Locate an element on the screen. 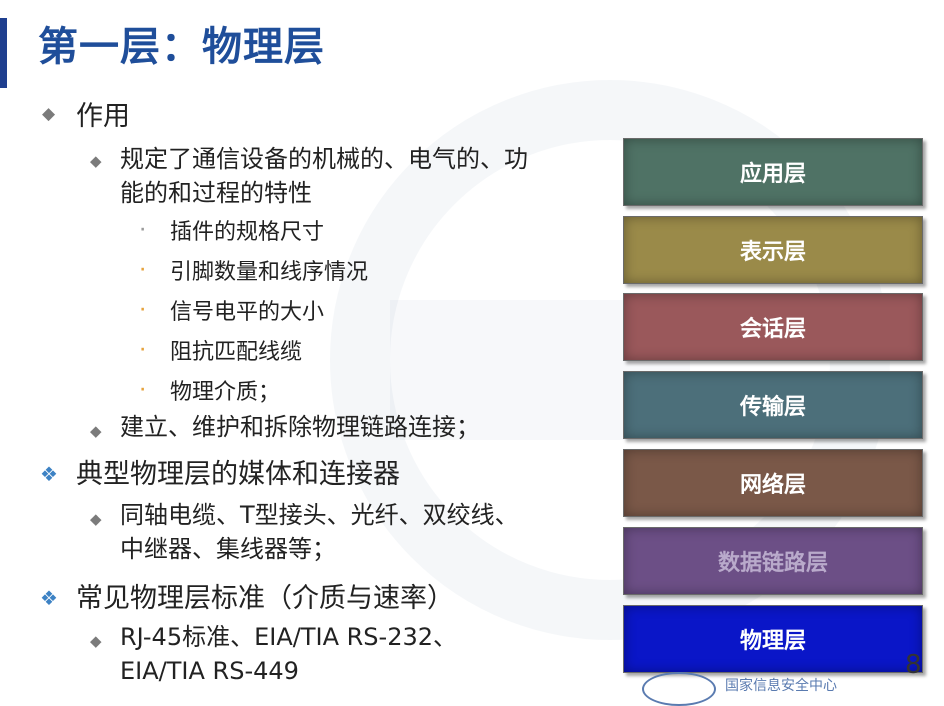 This screenshot has width=944, height=706. sub-item: 插件的规格尺寸 is located at coordinates (247, 232).